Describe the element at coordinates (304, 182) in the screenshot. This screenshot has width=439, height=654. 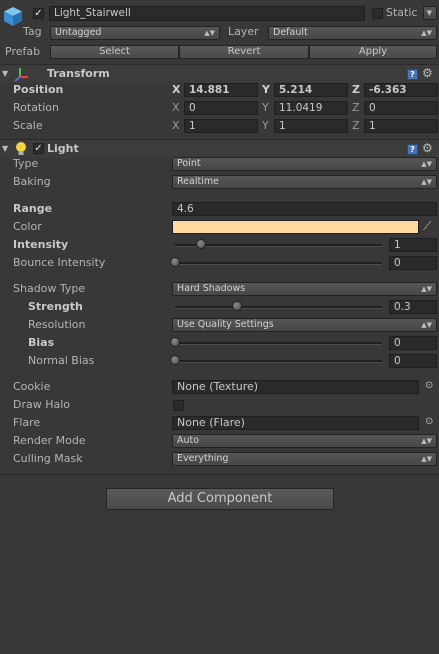
I see `baking-dropdown: Realtime ▲▼` at that location.